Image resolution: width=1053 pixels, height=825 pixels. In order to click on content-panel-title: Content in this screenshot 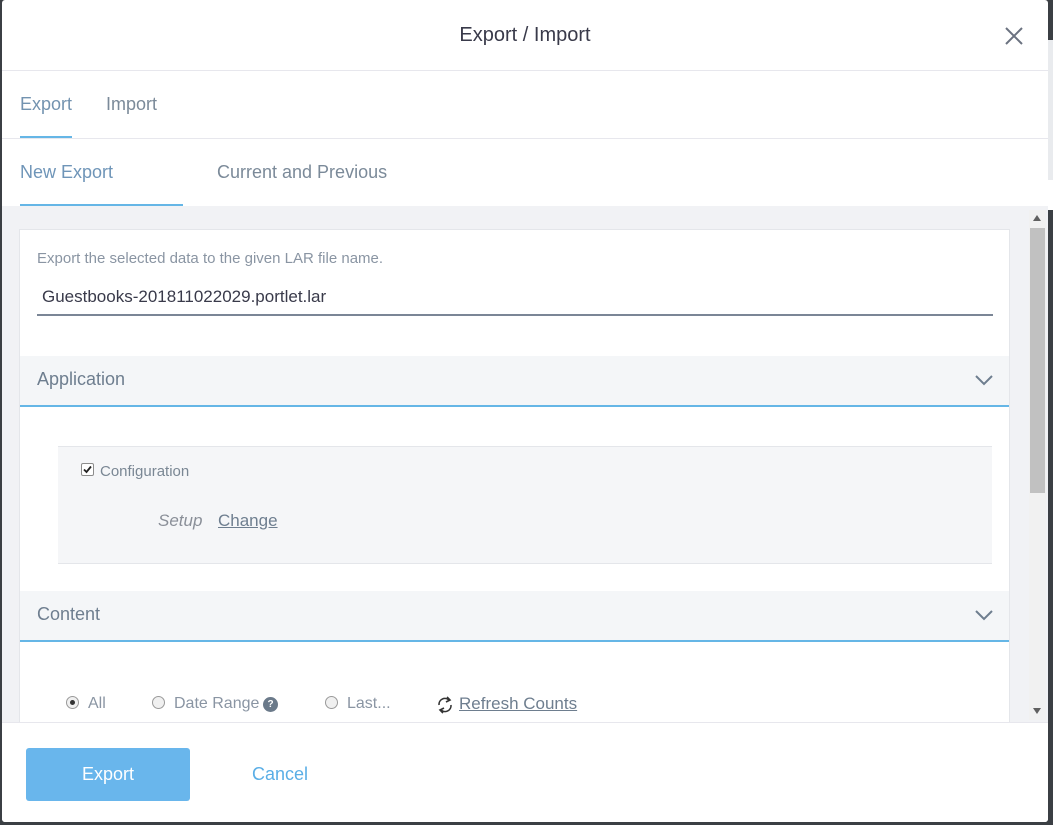, I will do `click(69, 614)`.